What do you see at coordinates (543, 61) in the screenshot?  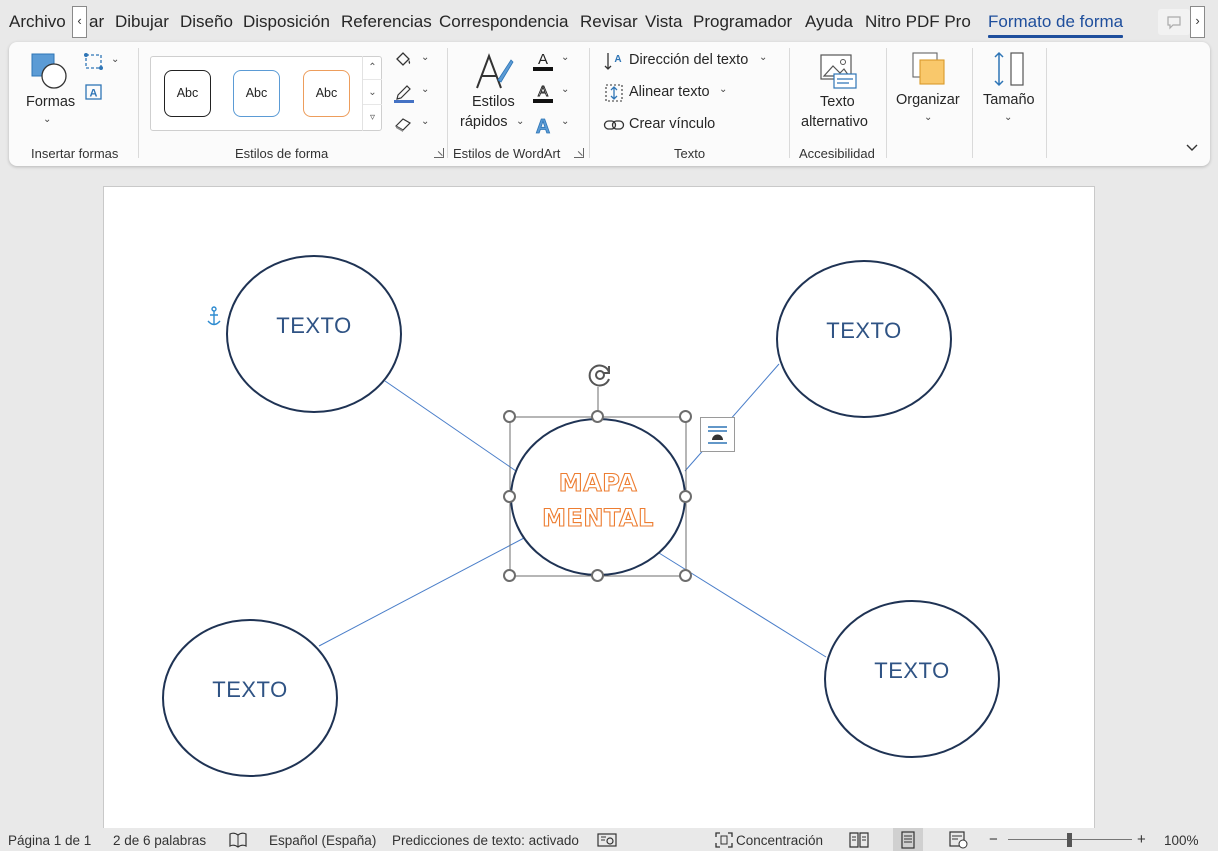 I see `text-fill-icon: A` at bounding box center [543, 61].